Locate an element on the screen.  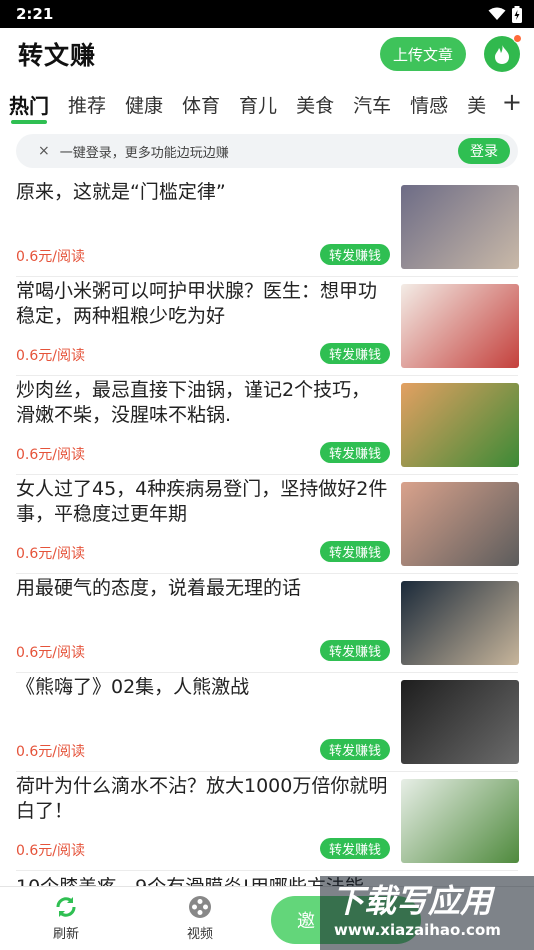
status-icons is located at coordinates (505, 14).